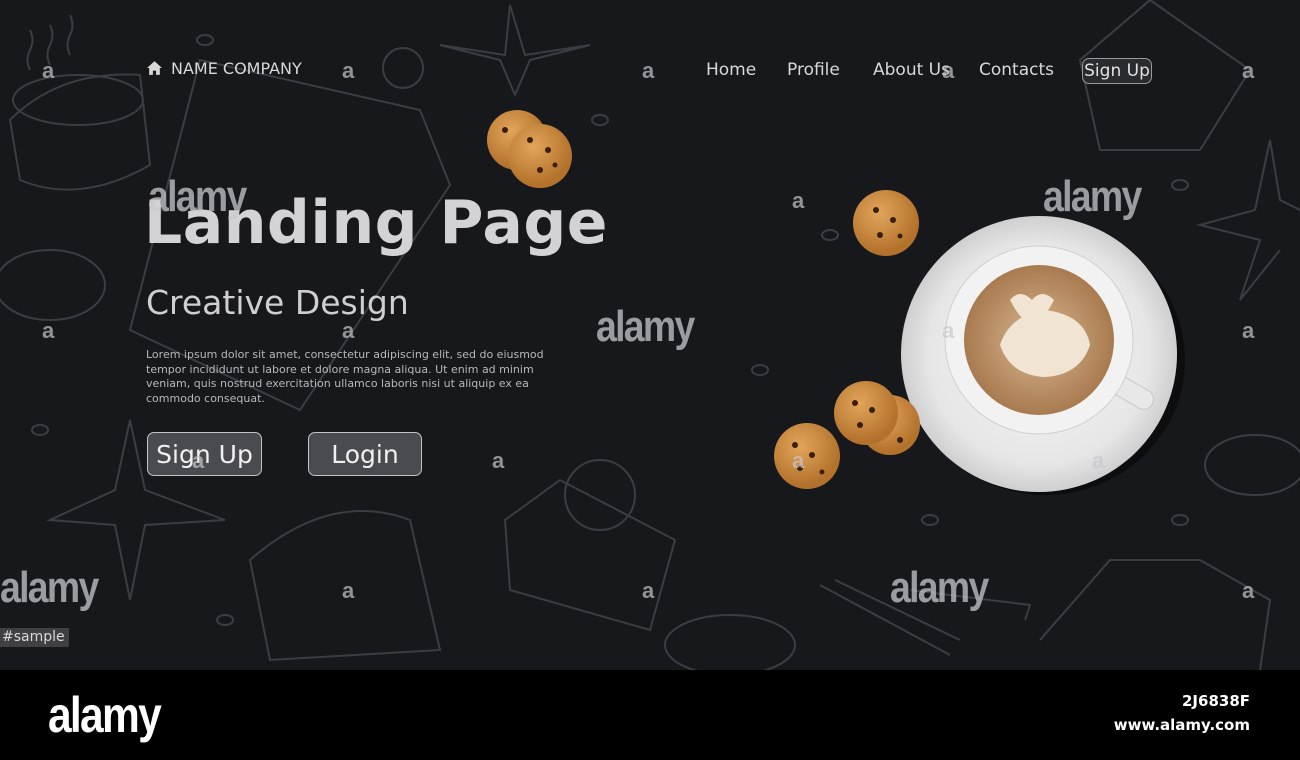 The height and width of the screenshot is (760, 1300). Describe the element at coordinates (1016, 70) in the screenshot. I see `nav-contacts: Contacts` at that location.